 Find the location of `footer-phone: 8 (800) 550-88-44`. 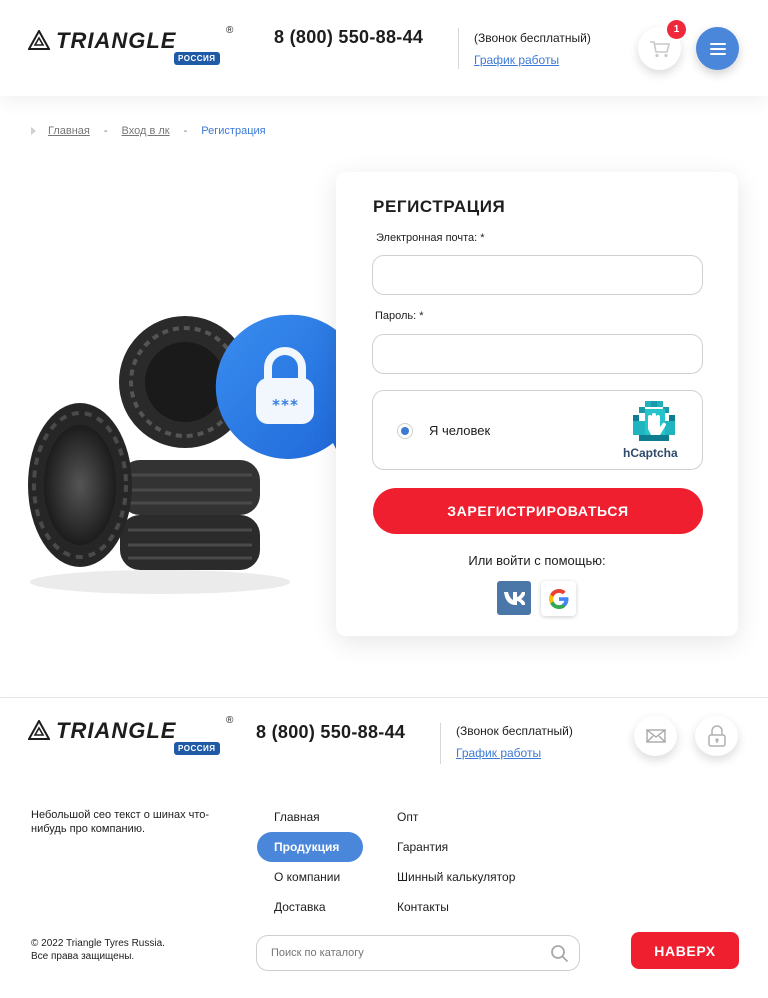

footer-phone: 8 (800) 550-88-44 is located at coordinates (330, 732).